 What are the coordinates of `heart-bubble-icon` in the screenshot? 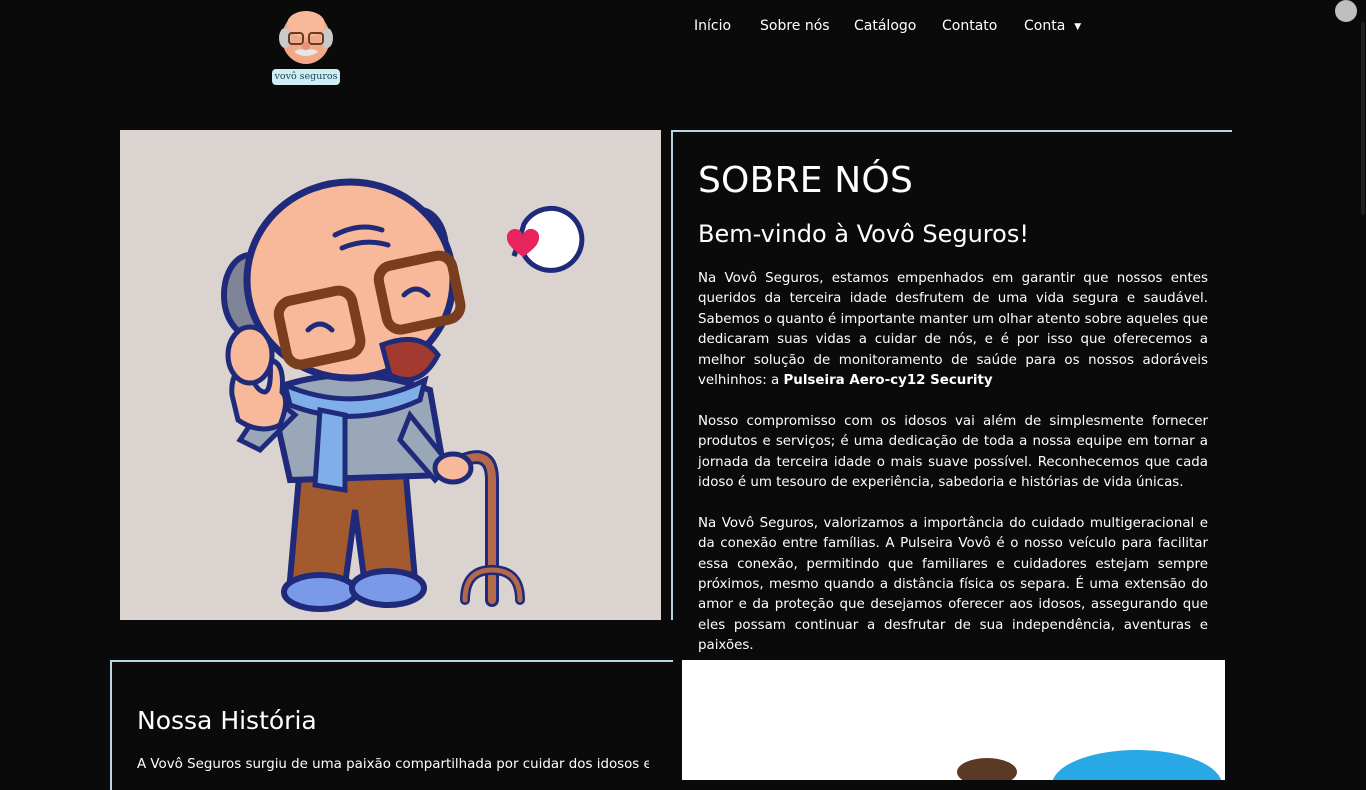 It's located at (545, 239).